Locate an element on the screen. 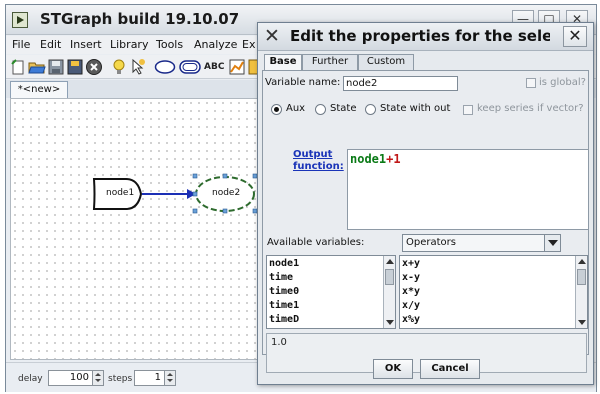  node1-label: node1 is located at coordinates (120, 193).